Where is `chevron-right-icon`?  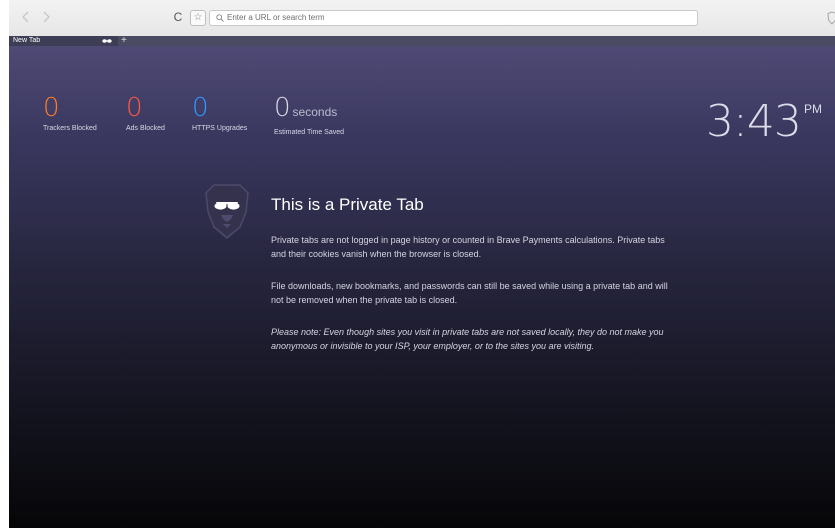 chevron-right-icon is located at coordinates (46, 17).